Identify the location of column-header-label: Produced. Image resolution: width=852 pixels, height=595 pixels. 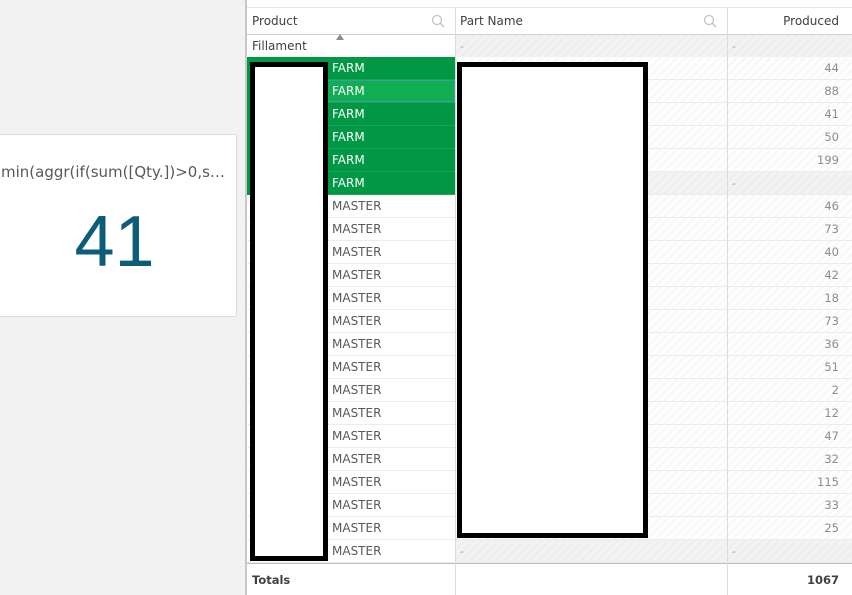
(811, 21).